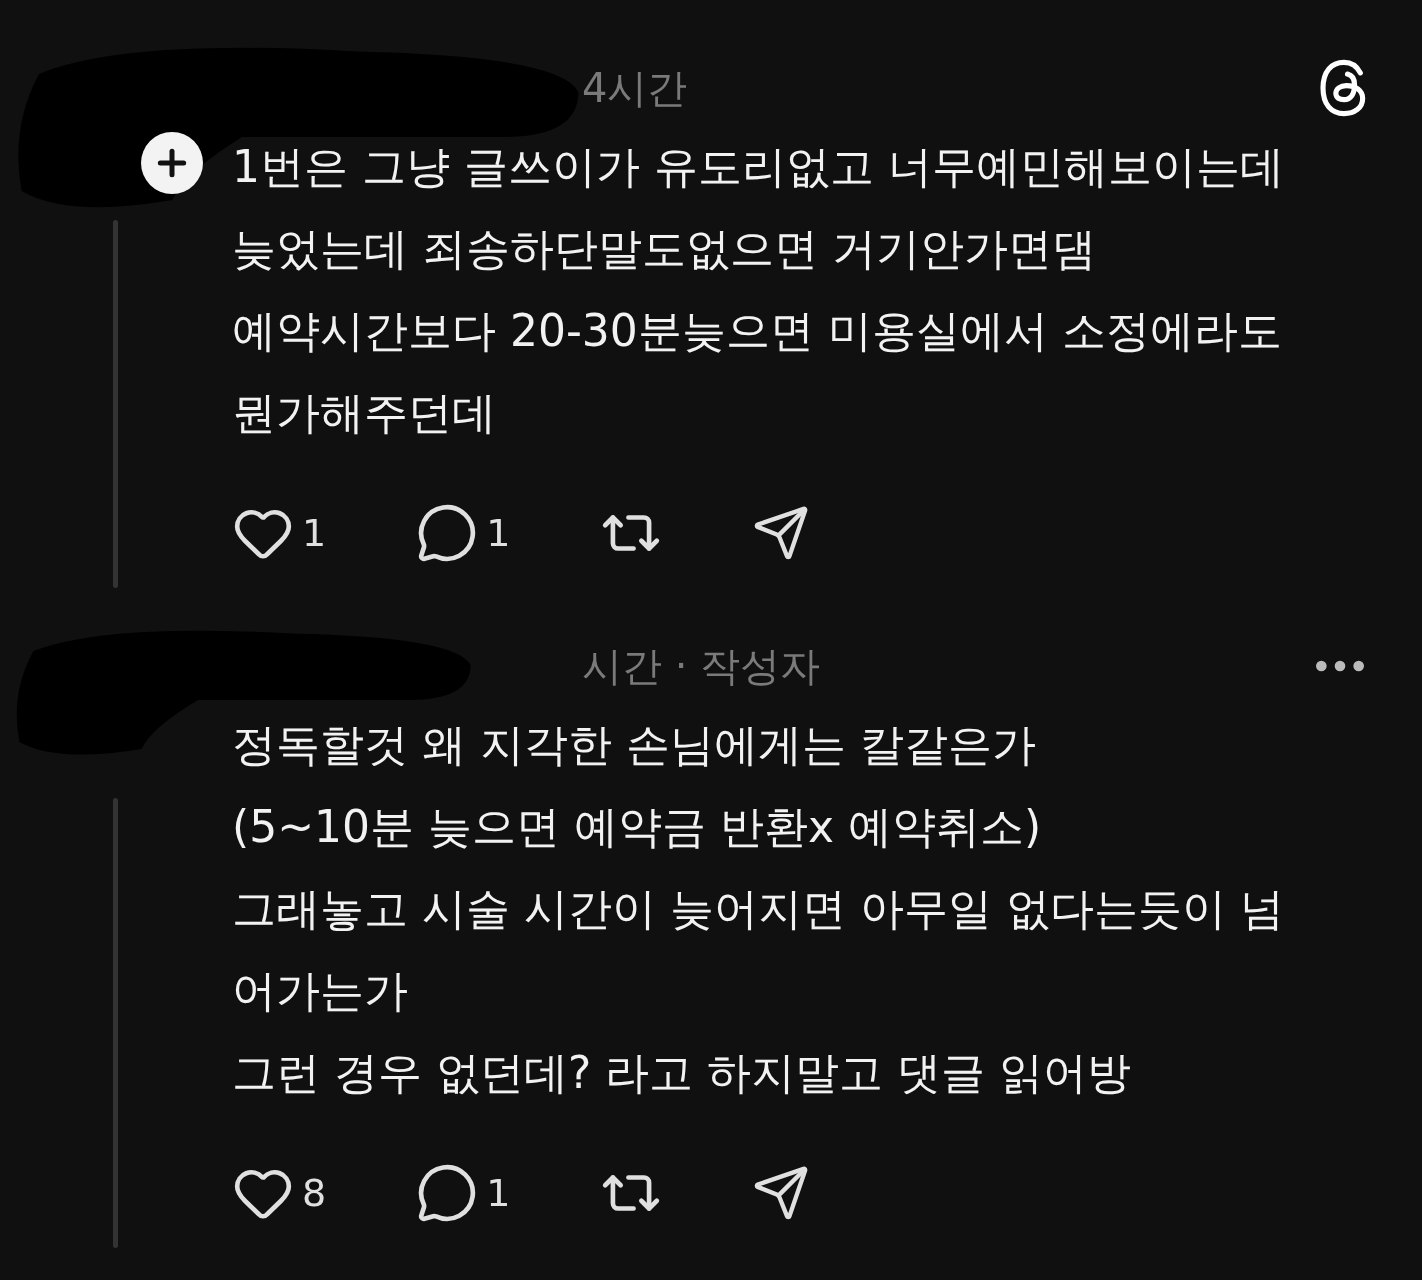 The height and width of the screenshot is (1280, 1422). I want to click on post-text-line: (5~10분 늦으면 예약금 반환x 예약취소), so click(637, 827).